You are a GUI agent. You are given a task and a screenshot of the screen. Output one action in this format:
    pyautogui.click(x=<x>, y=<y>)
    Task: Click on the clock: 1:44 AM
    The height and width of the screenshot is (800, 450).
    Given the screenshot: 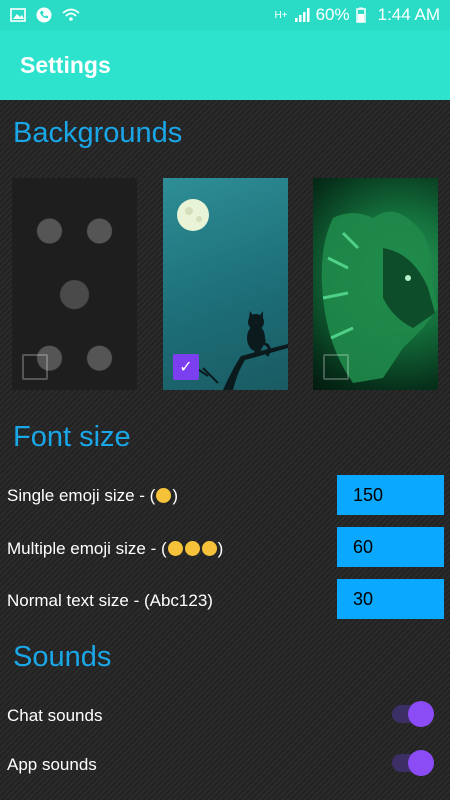 What is the action you would take?
    pyautogui.click(x=408, y=14)
    